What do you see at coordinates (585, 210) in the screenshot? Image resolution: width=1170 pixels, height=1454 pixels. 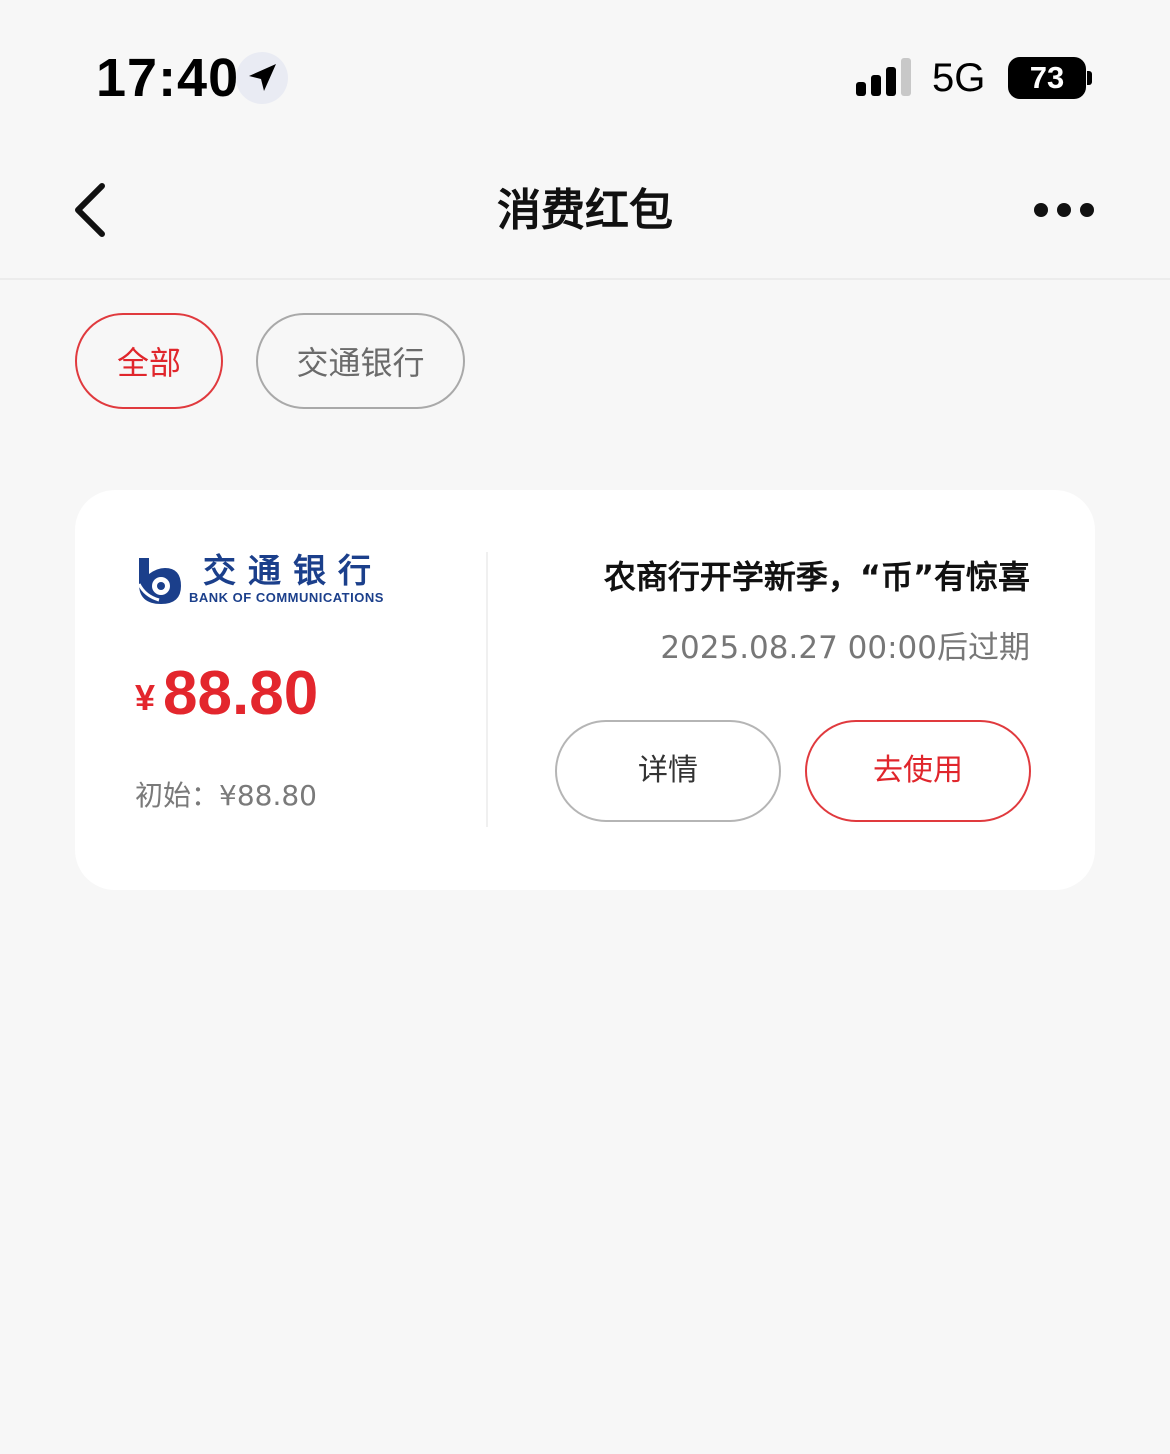 I see `page-title: 消费红包` at bounding box center [585, 210].